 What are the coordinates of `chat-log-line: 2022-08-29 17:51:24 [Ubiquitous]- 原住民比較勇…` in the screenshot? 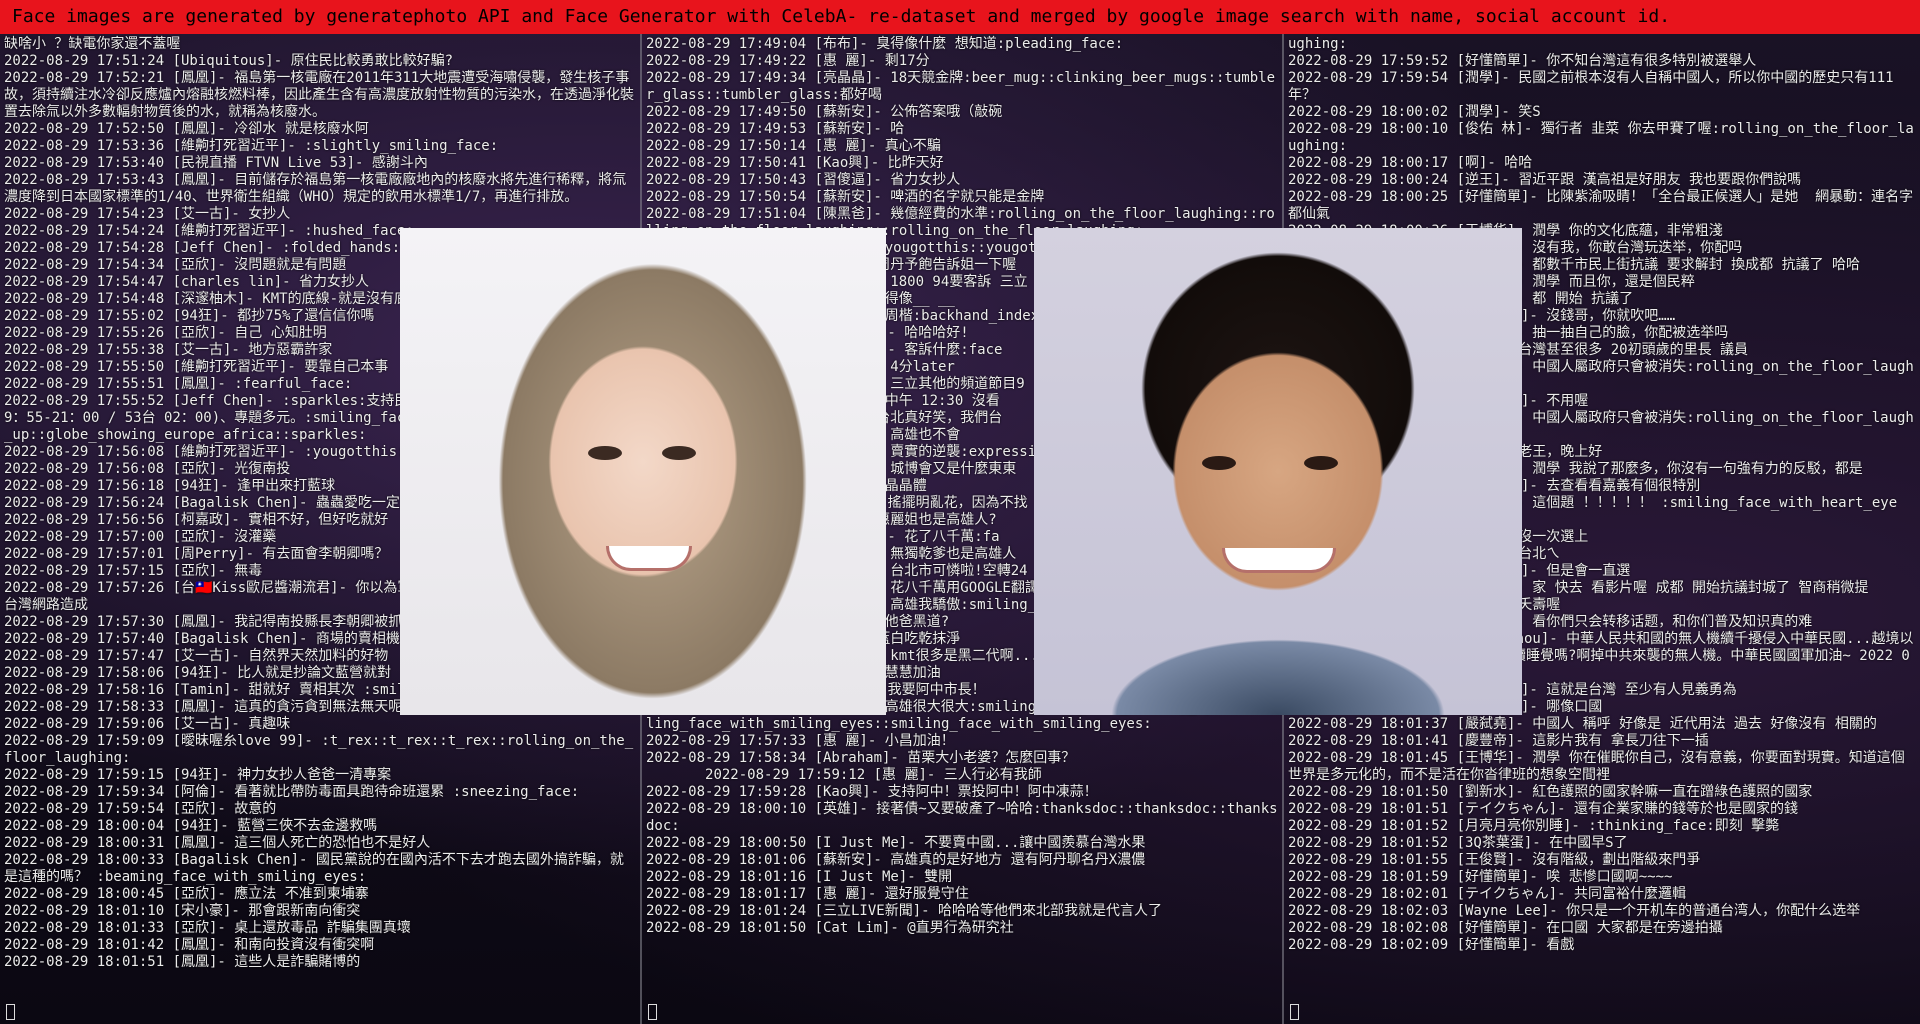 It's located at (229, 61).